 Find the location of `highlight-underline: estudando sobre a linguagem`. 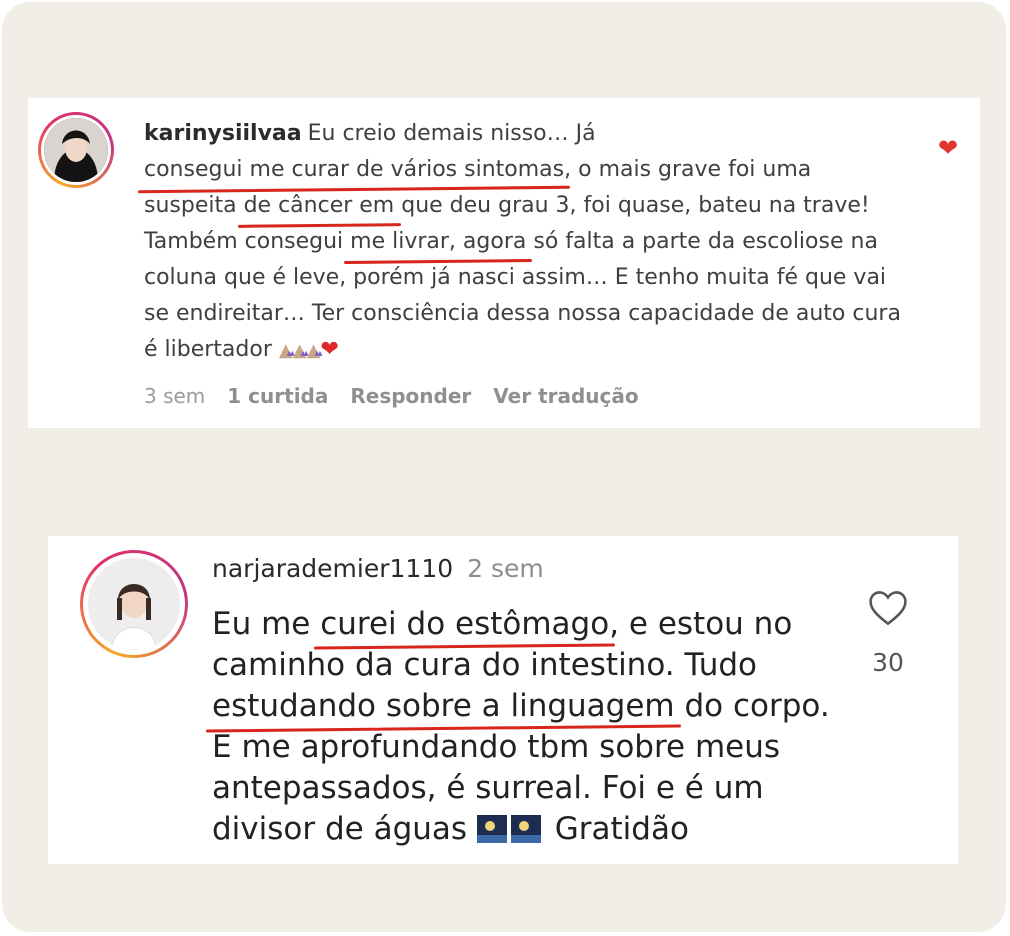

highlight-underline: estudando sobre a linguagem is located at coordinates (443, 706).